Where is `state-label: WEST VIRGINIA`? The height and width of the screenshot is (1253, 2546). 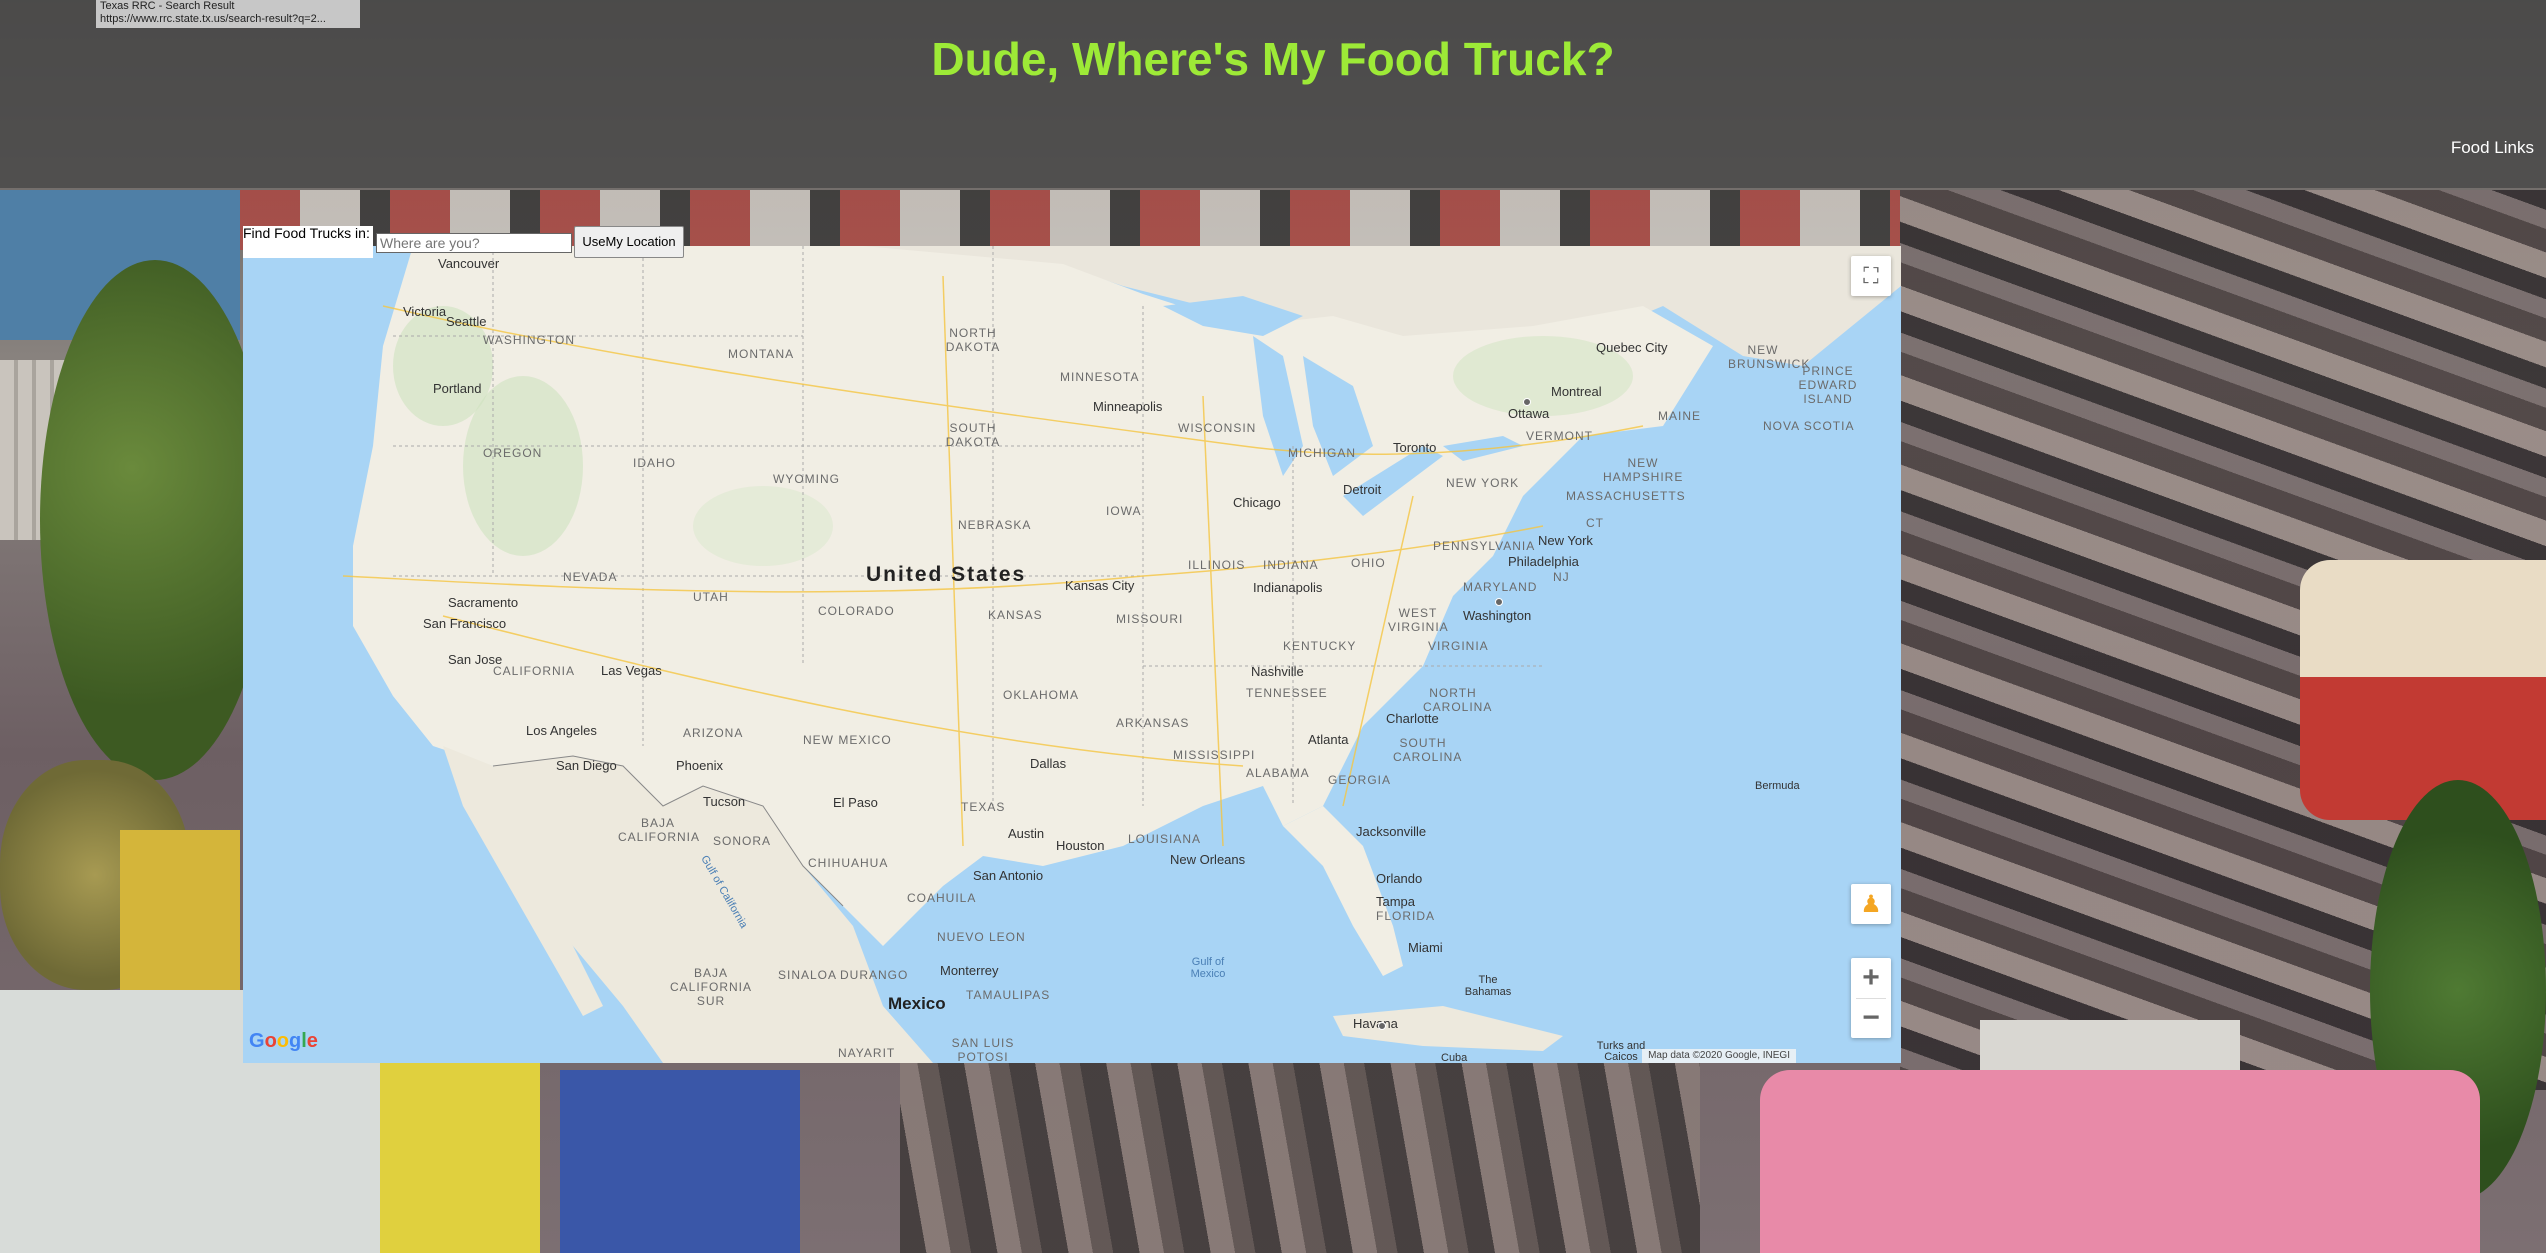
state-label: WEST VIRGINIA is located at coordinates (1418, 620).